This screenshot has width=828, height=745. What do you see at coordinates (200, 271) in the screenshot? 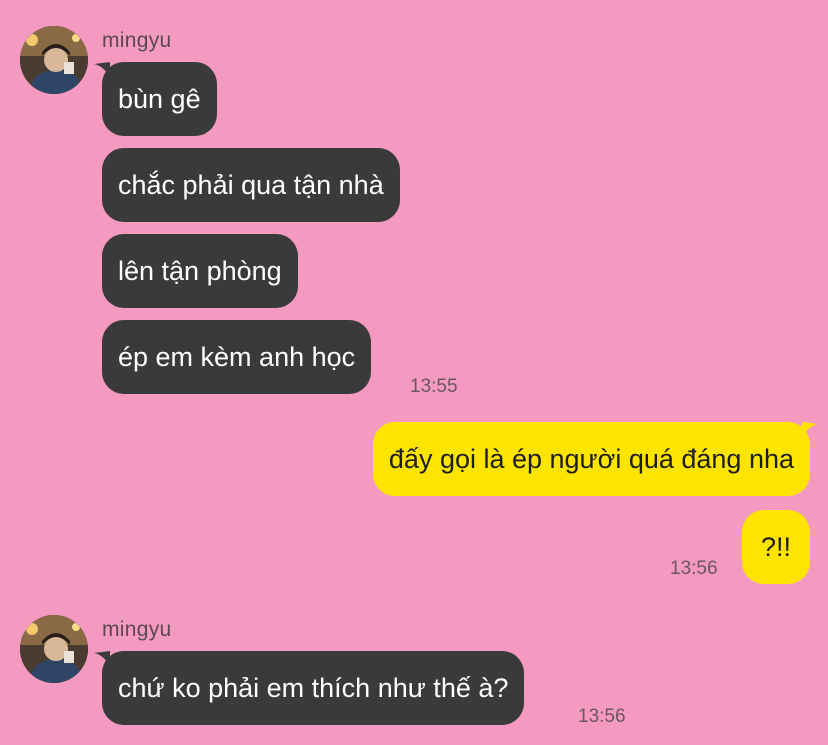
I see `message-bubble-incoming: lên tận phòng` at bounding box center [200, 271].